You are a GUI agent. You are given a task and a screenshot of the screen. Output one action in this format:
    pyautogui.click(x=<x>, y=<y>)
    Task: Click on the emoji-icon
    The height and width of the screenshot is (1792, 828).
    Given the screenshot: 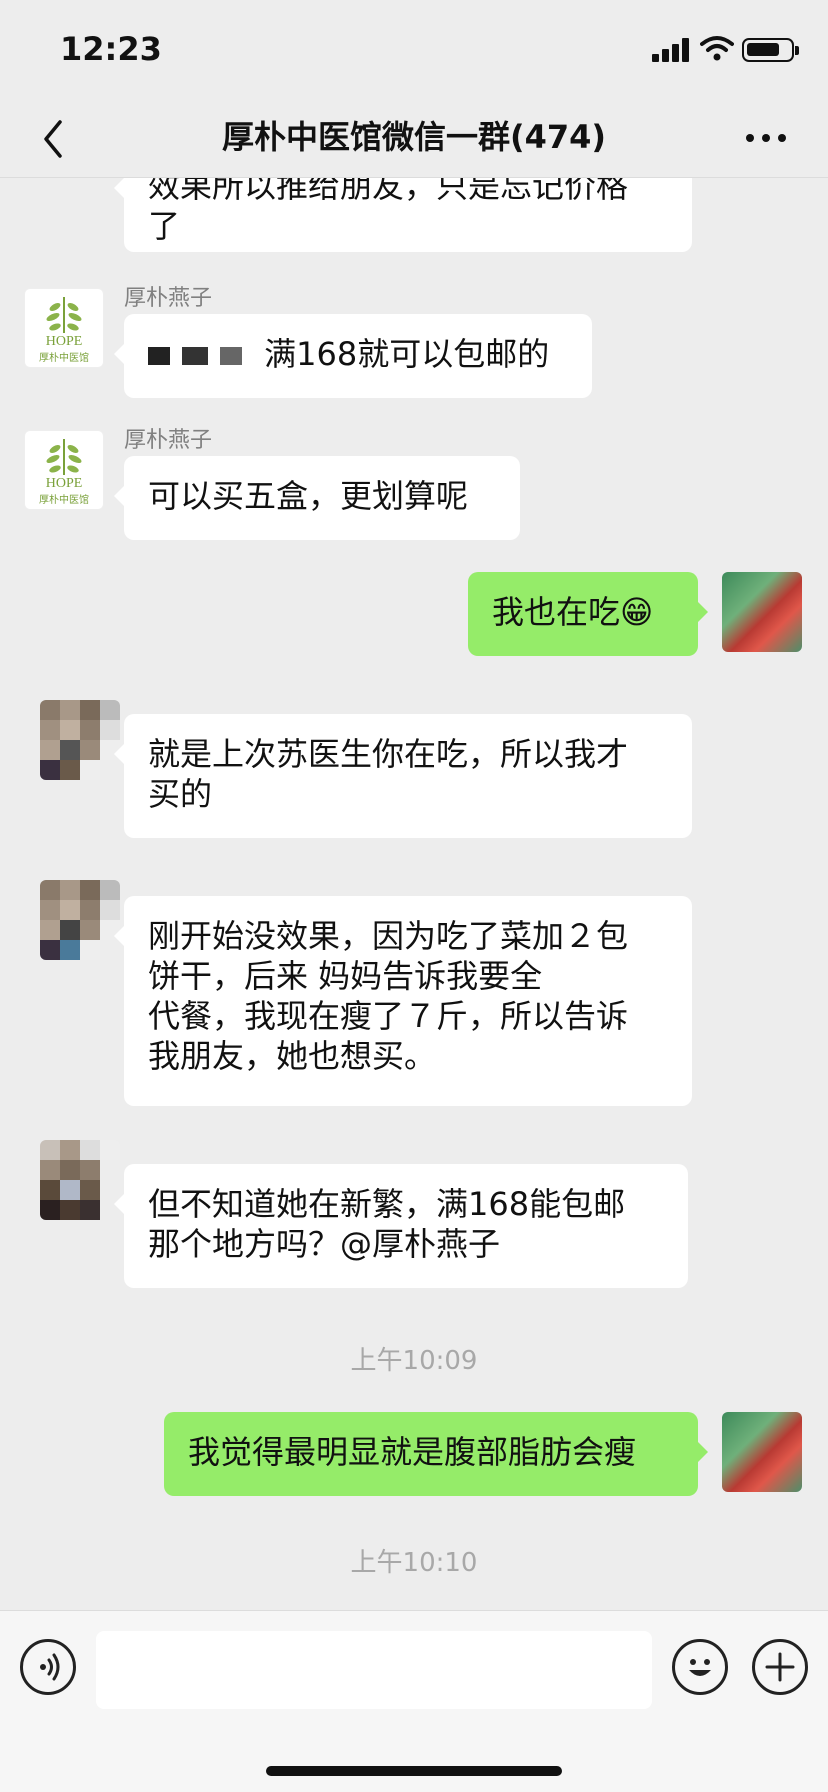 What is the action you would take?
    pyautogui.click(x=700, y=1667)
    